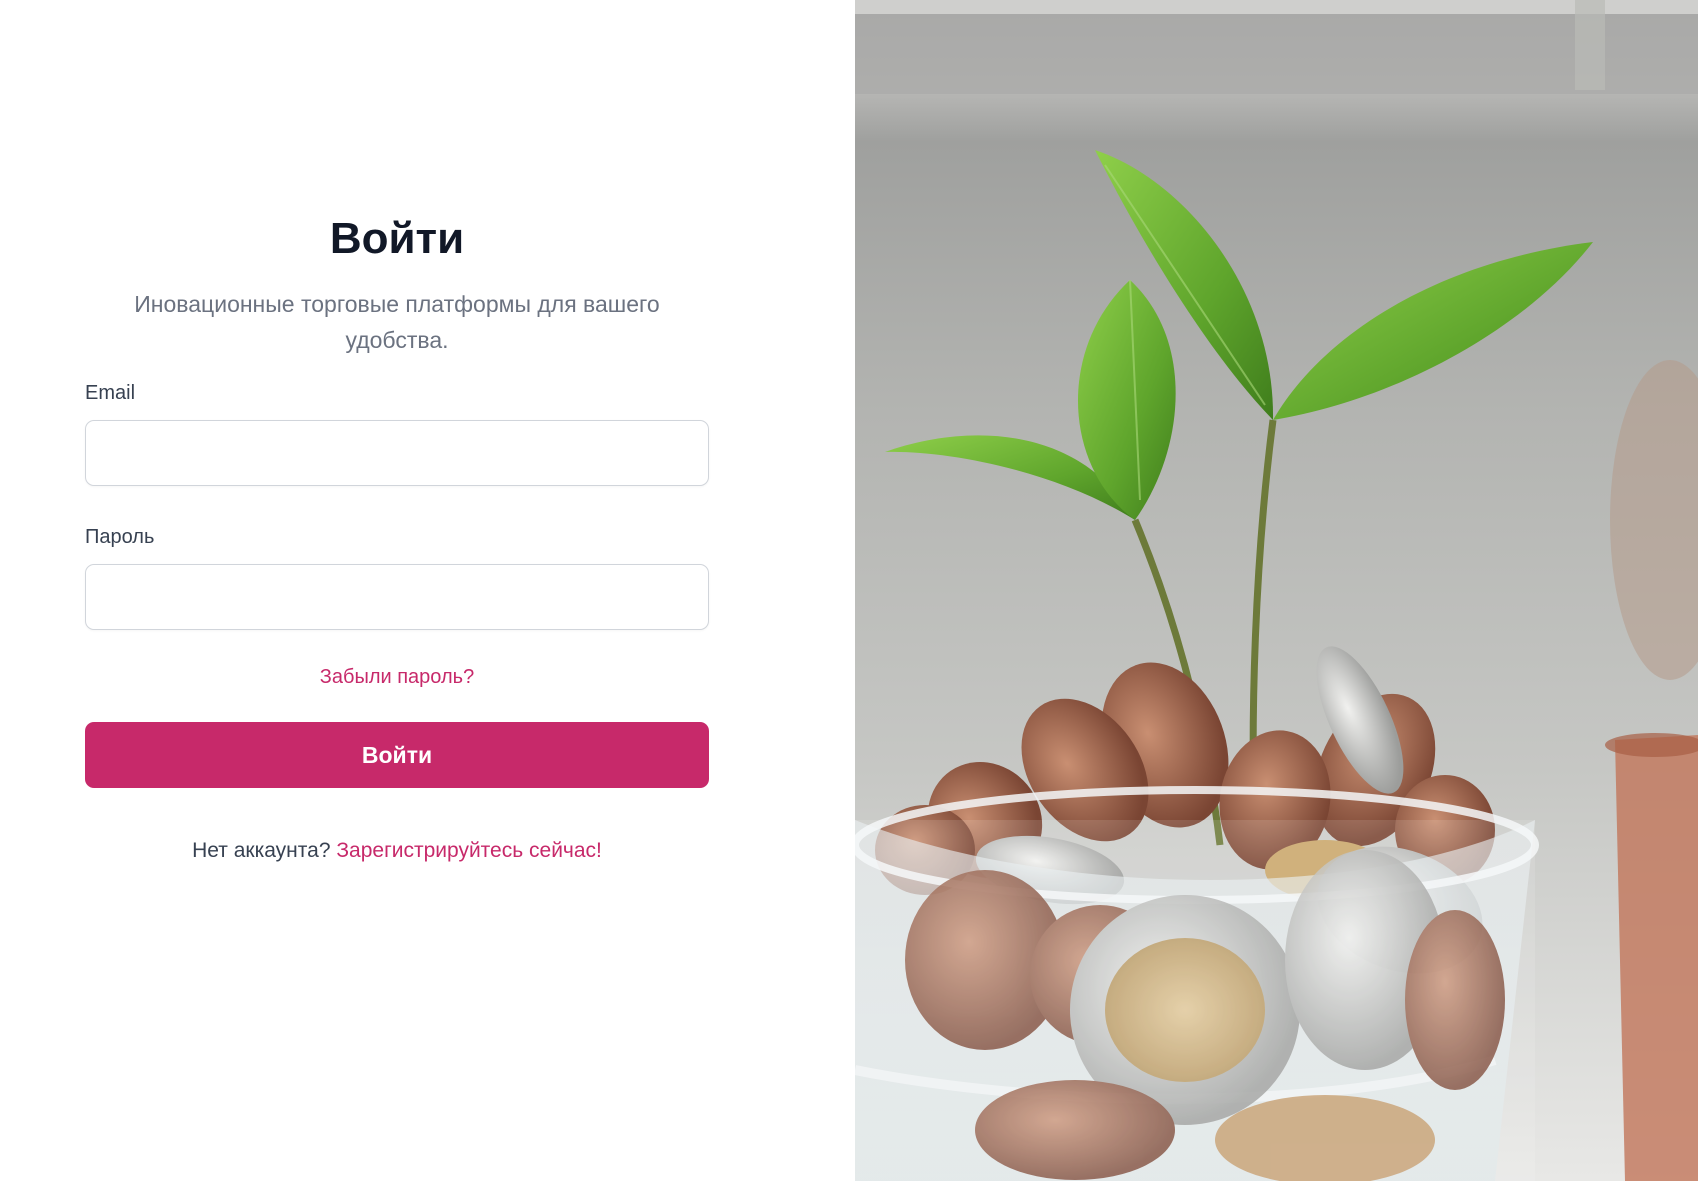 The width and height of the screenshot is (1698, 1181). What do you see at coordinates (397, 597) in the screenshot?
I see `password-field` at bounding box center [397, 597].